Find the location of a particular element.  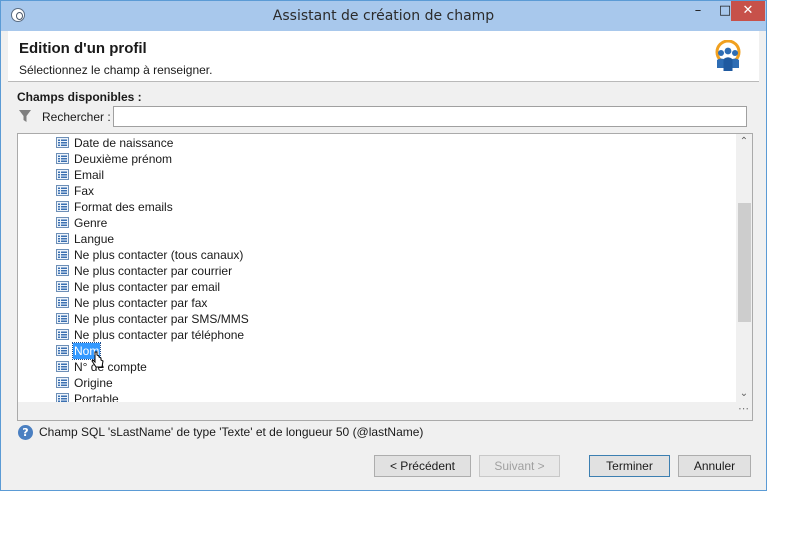

field-item-label: Ne plus contacter (tous canaux) is located at coordinates (159, 255).